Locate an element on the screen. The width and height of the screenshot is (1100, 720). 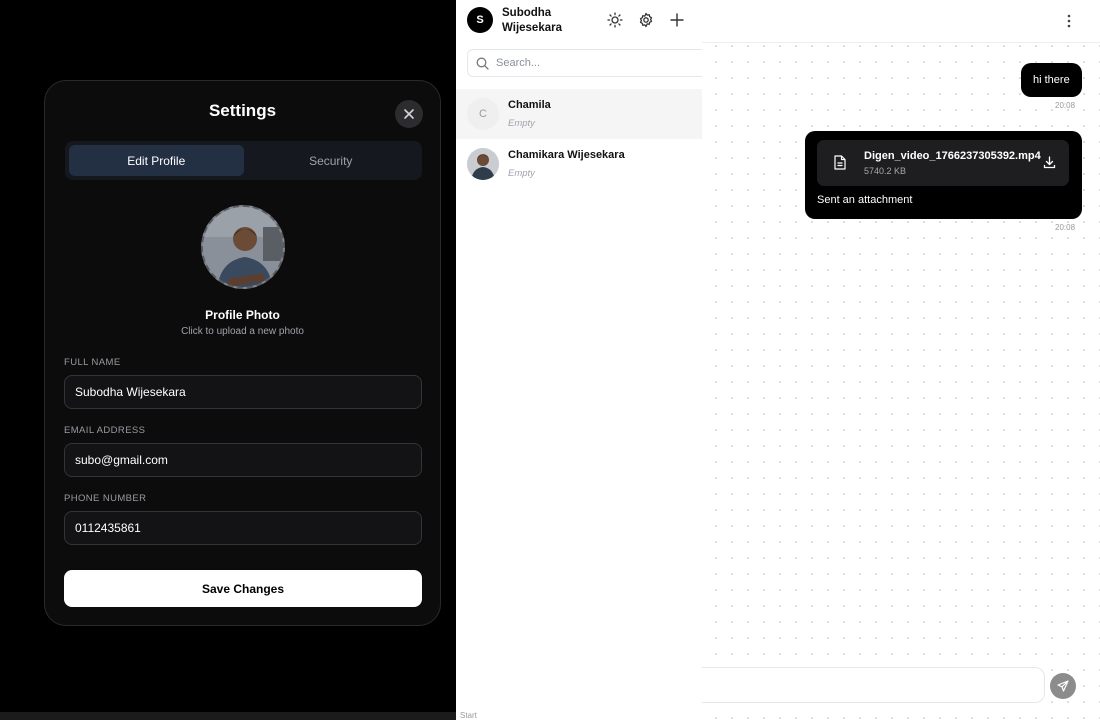
chat-menu-button is located at coordinates (1069, 21).